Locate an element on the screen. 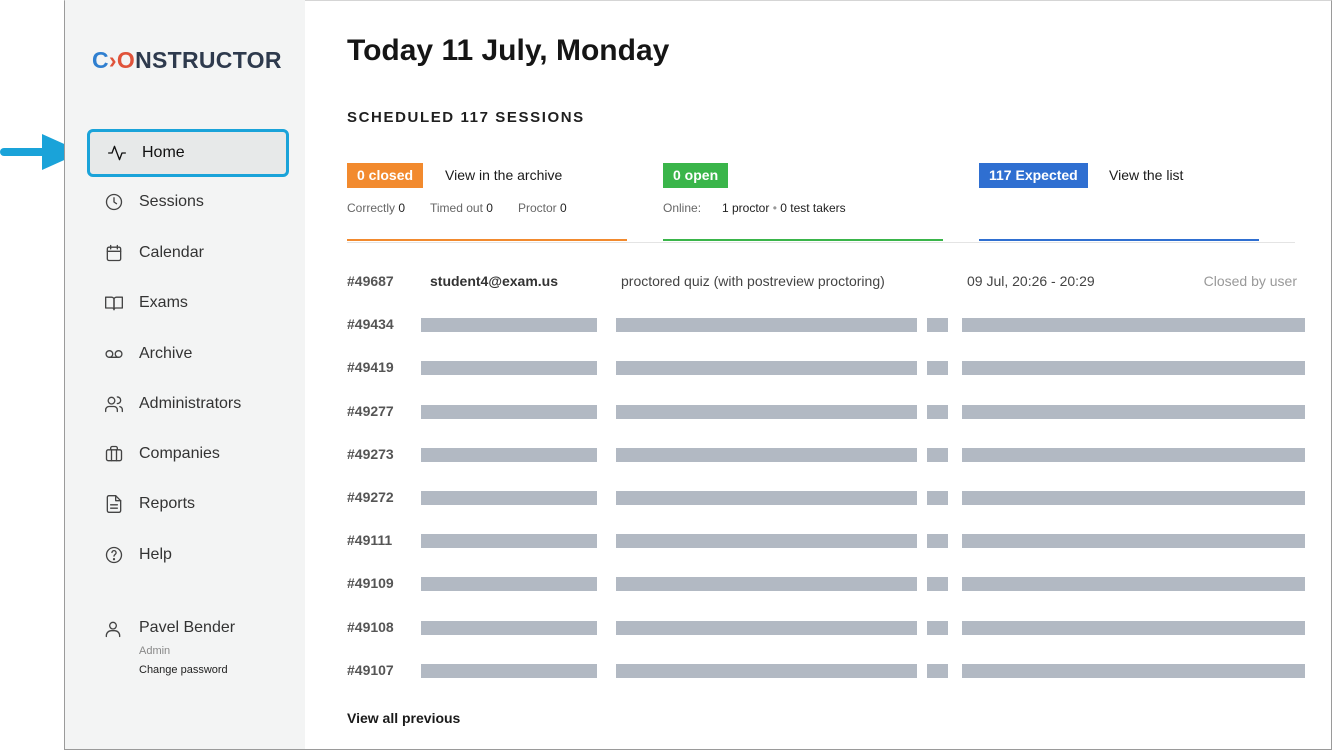 Image resolution: width=1332 pixels, height=750 pixels. session-id: #49277 is located at coordinates (370, 411).